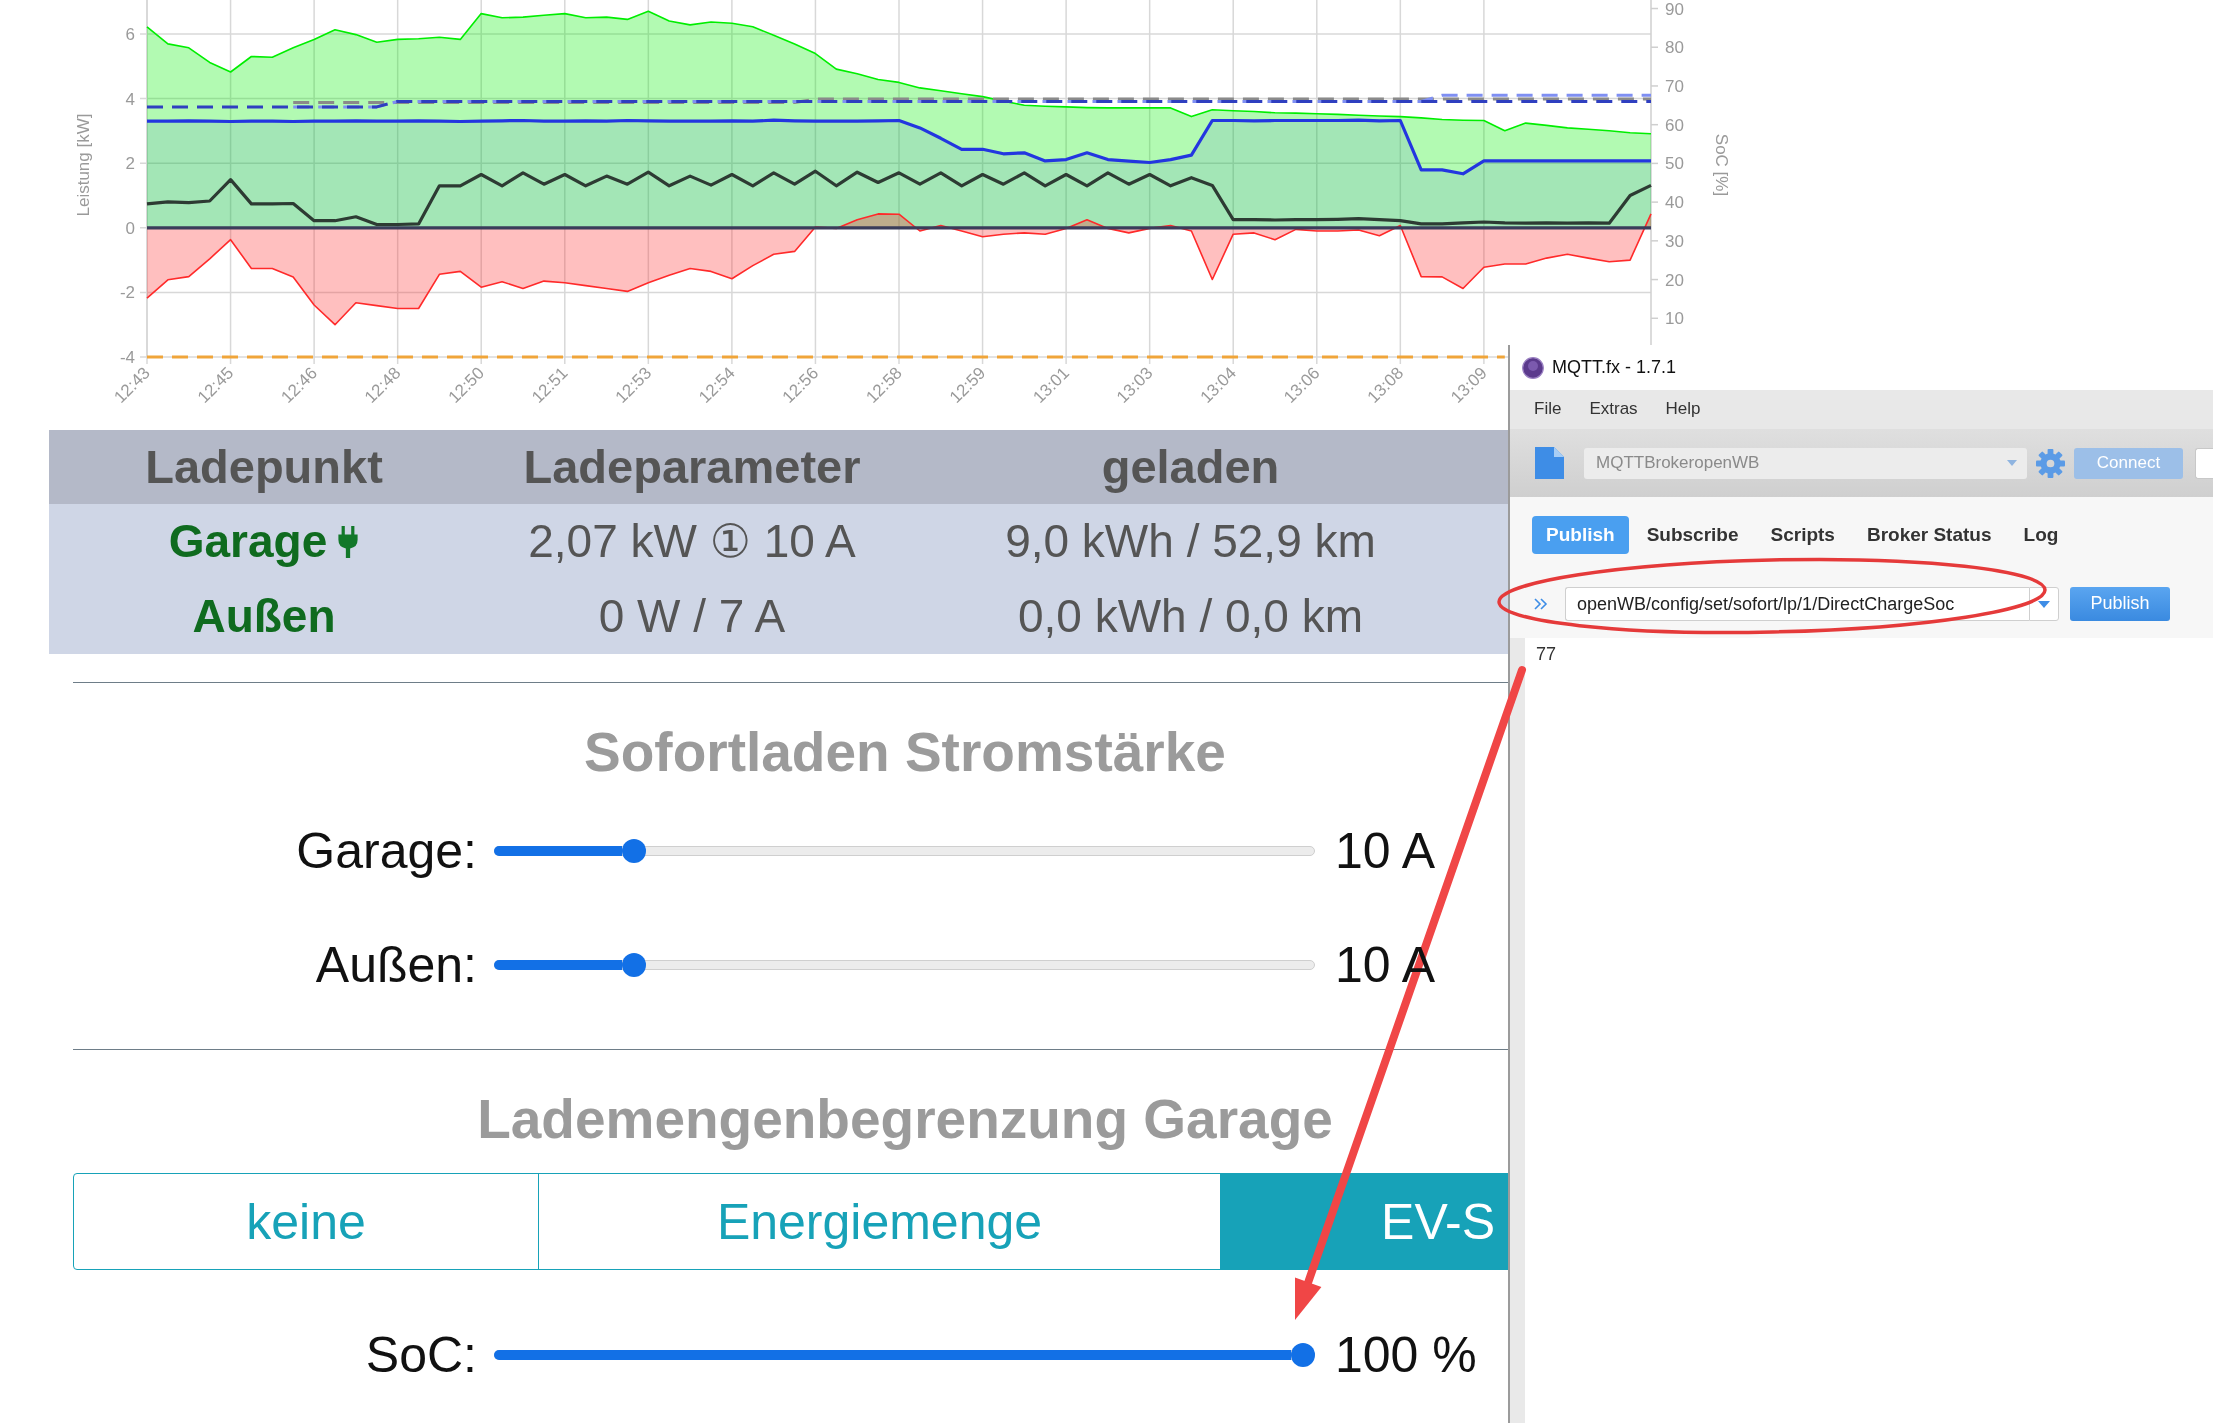 The width and height of the screenshot is (2213, 1423). I want to click on axis-tick-label: 2, so click(130, 164).